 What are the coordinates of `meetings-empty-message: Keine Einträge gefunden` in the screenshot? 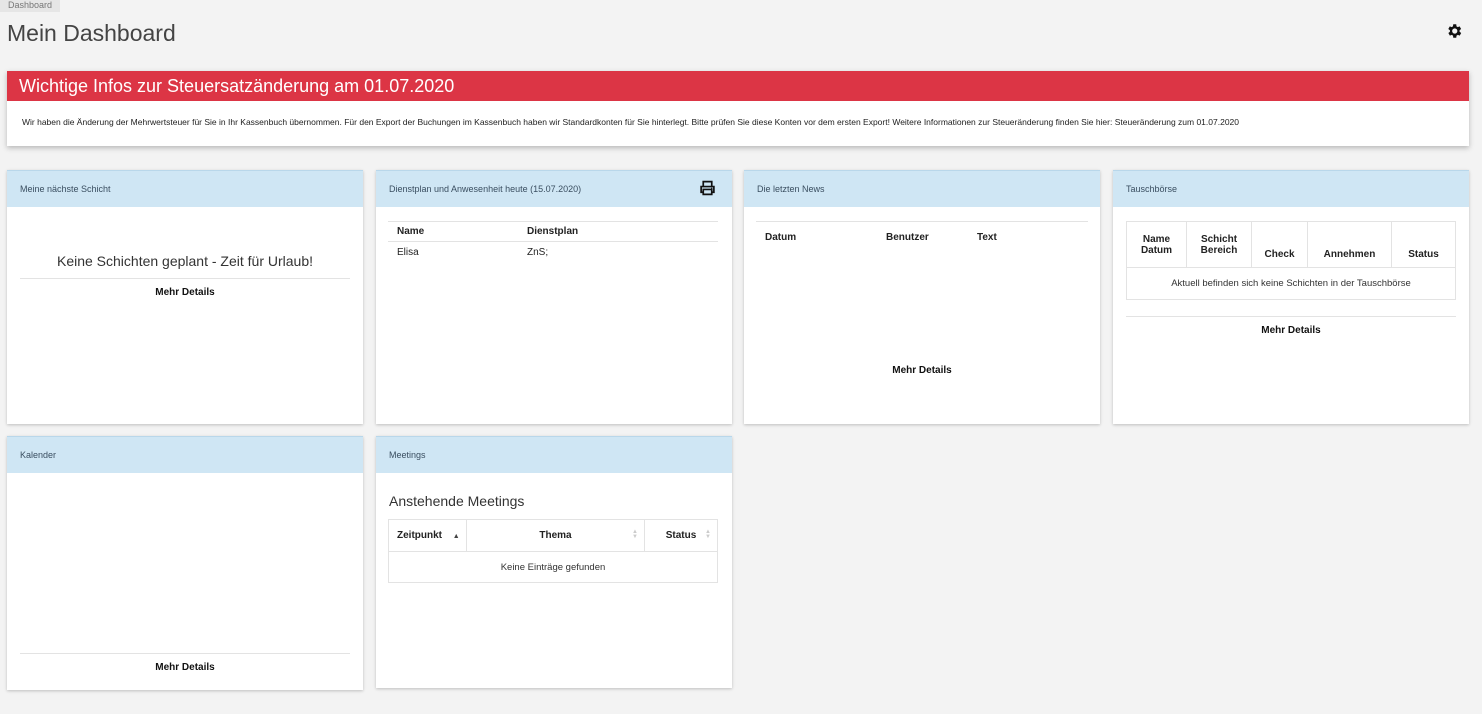 It's located at (553, 567).